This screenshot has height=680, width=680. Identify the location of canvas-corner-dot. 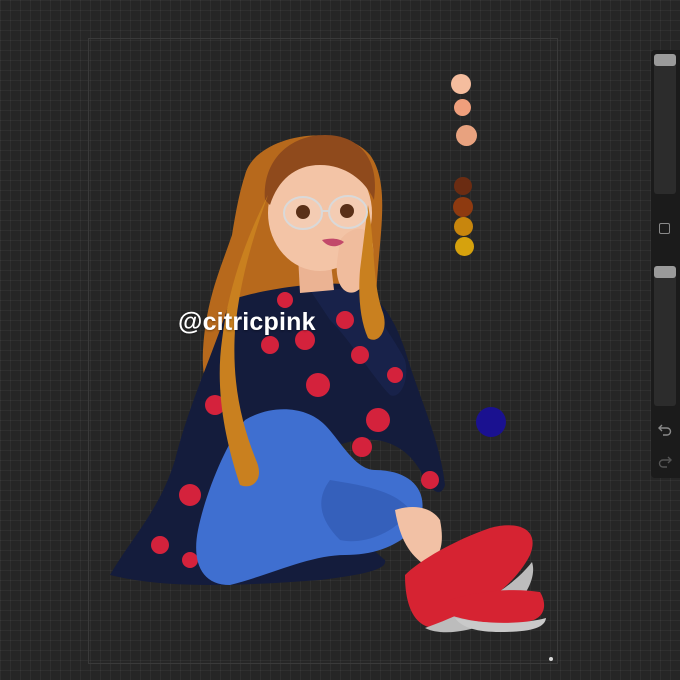
(551, 659).